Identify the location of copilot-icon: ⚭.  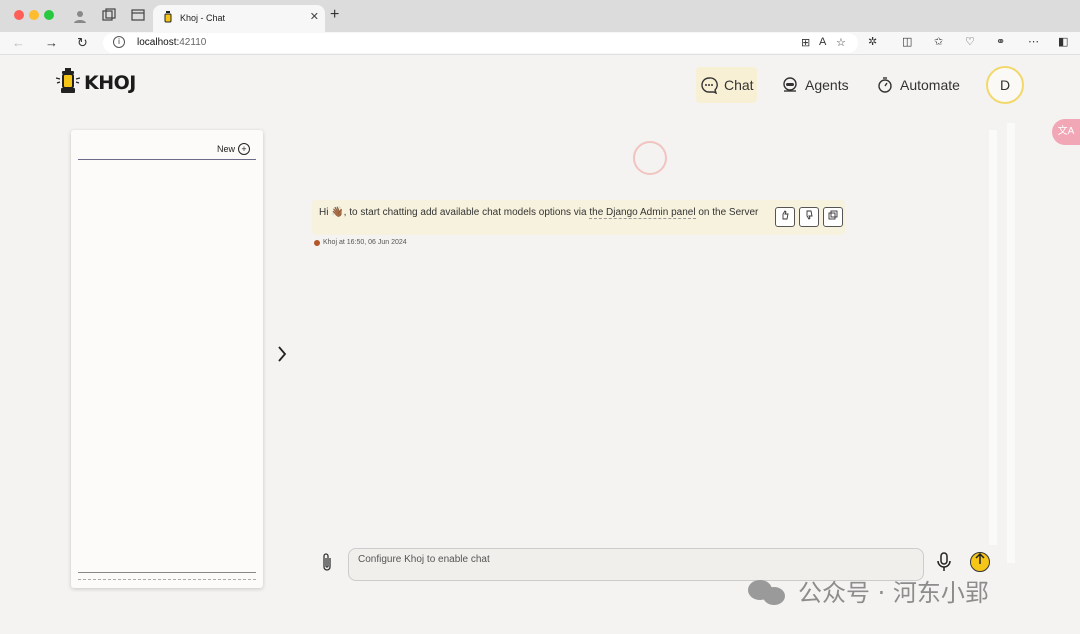
(1000, 41).